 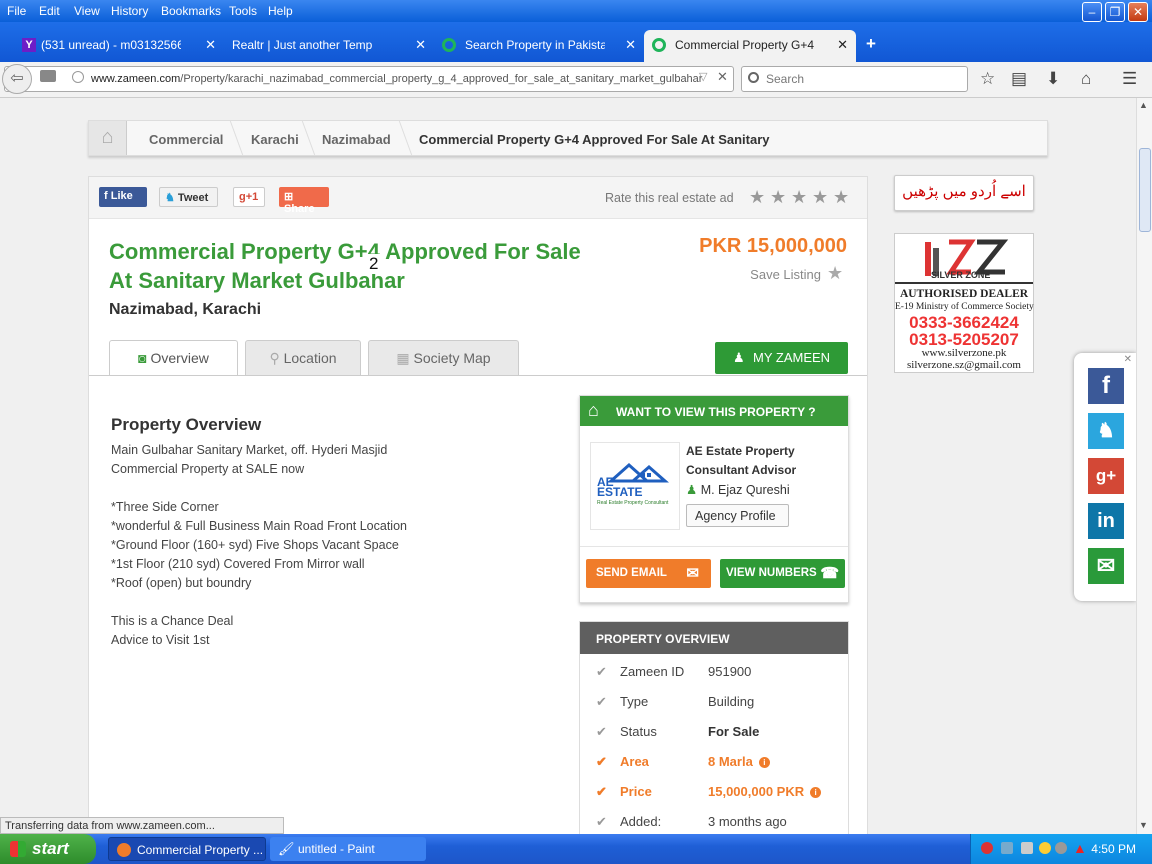 I want to click on property-overview-heading: PROPERTY OVERVIEW, so click(x=714, y=638).